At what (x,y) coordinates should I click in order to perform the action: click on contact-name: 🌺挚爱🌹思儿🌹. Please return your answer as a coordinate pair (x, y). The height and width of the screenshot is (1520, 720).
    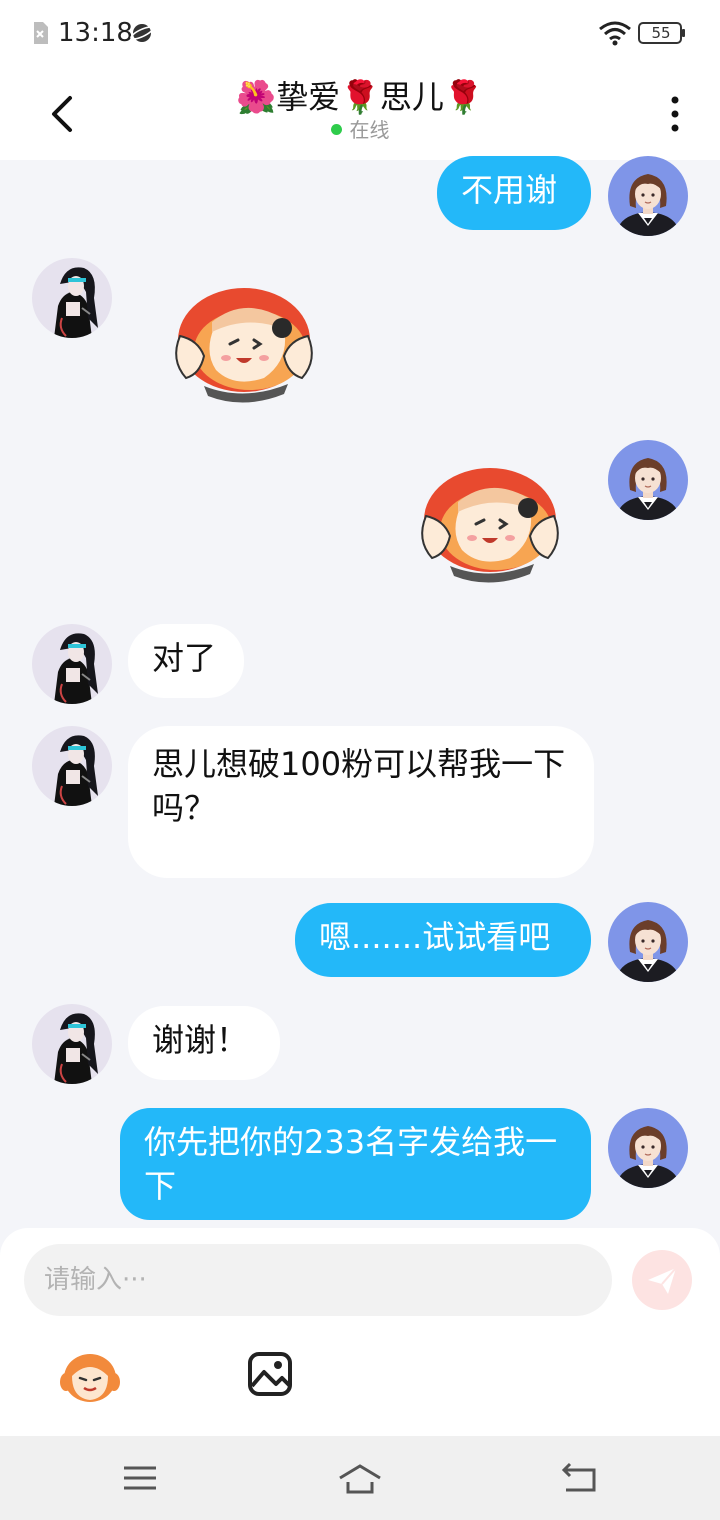
    Looking at the image, I should click on (360, 97).